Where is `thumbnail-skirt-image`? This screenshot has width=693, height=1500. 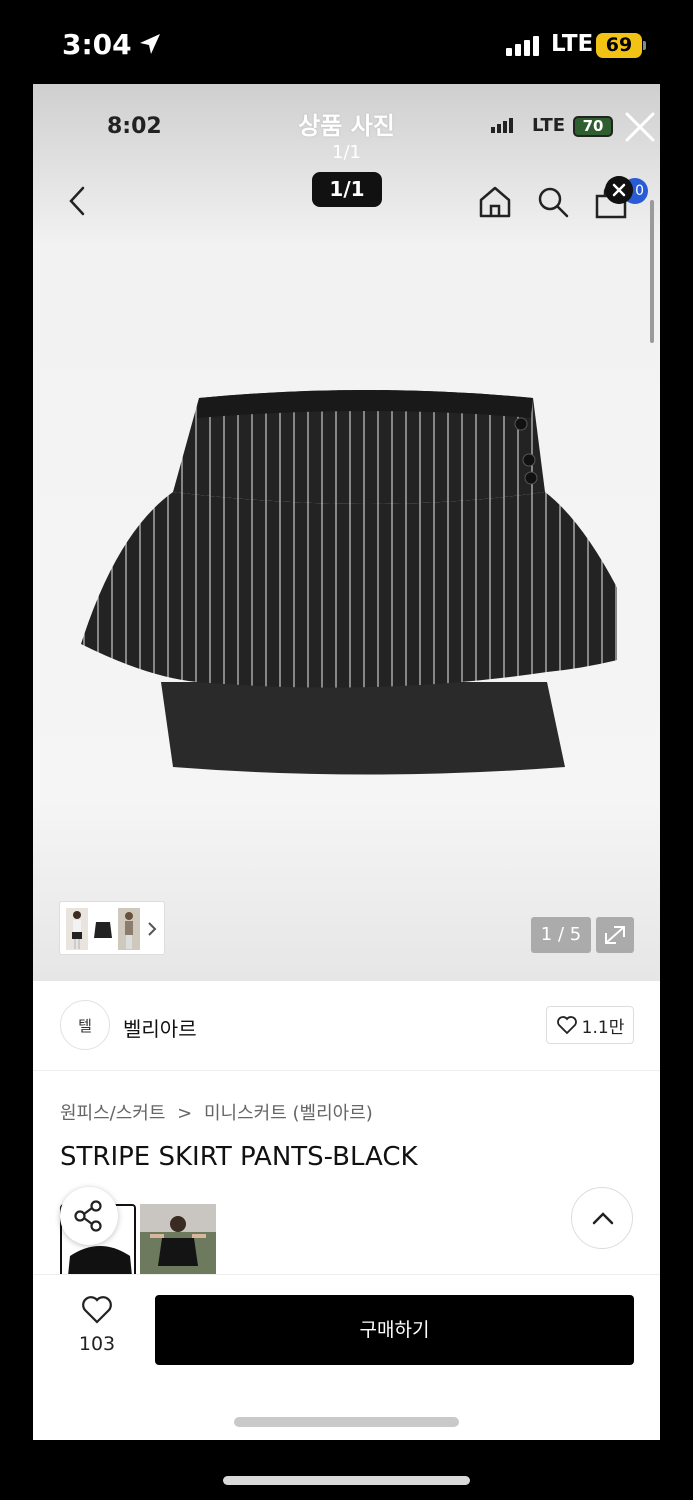
thumbnail-skirt-image is located at coordinates (103, 929).